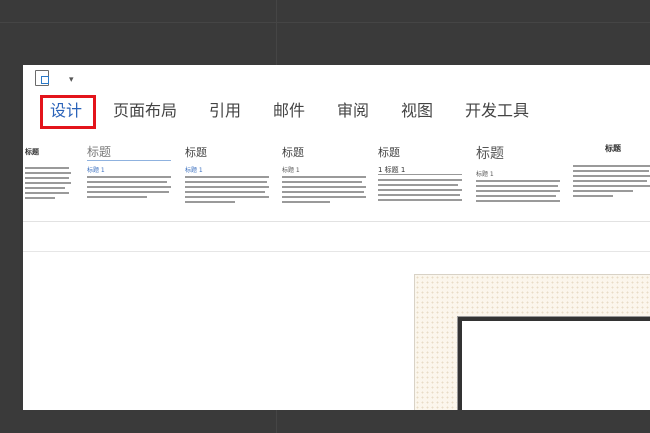  Describe the element at coordinates (421, 178) in the screenshot. I see `style-thumbnail: 标题 1 标题 1` at that location.